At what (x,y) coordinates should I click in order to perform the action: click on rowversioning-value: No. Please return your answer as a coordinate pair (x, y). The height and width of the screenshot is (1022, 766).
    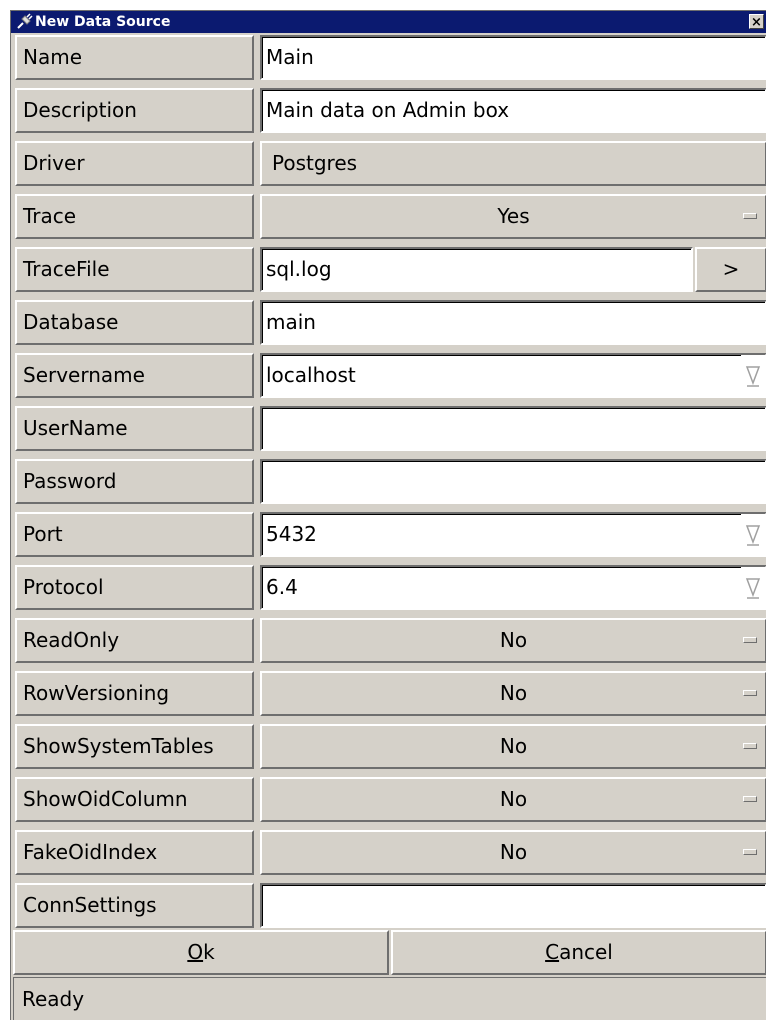
    Looking at the image, I should click on (513, 693).